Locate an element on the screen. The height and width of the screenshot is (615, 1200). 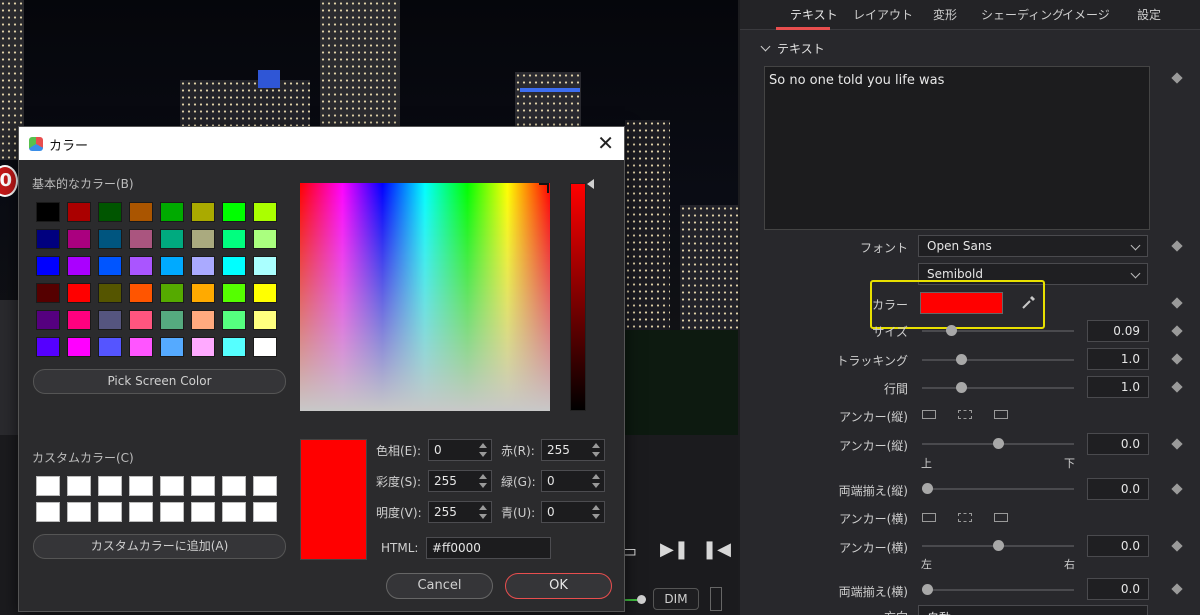
direction-dropdown: 自動 is located at coordinates (1033, 610).